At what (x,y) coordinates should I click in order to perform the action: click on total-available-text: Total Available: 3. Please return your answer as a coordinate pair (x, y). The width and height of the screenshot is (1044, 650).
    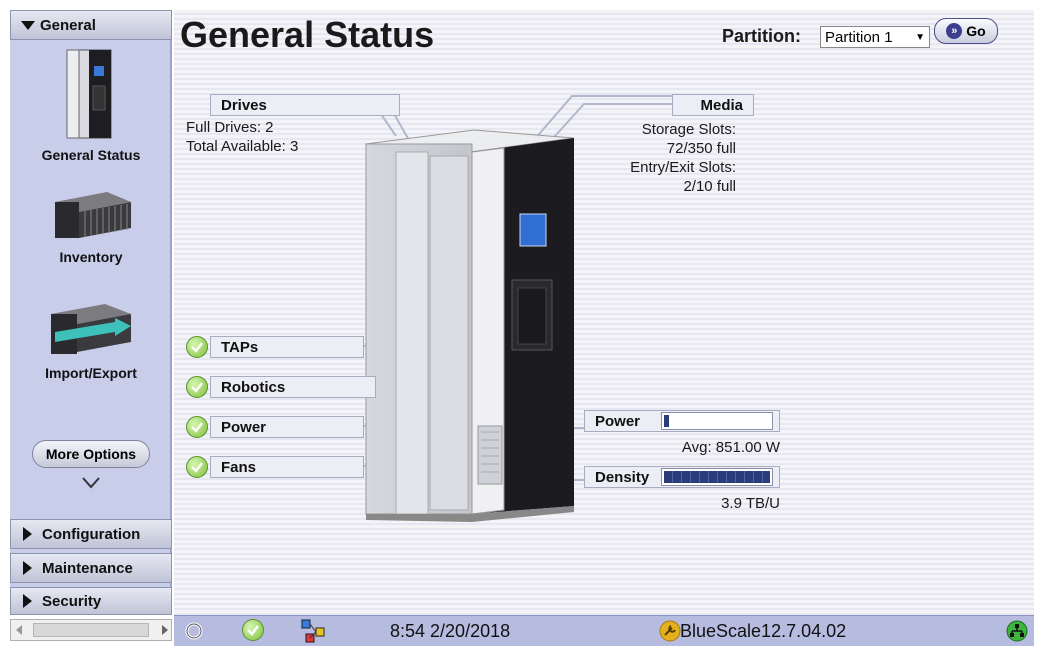
    Looking at the image, I should click on (242, 146).